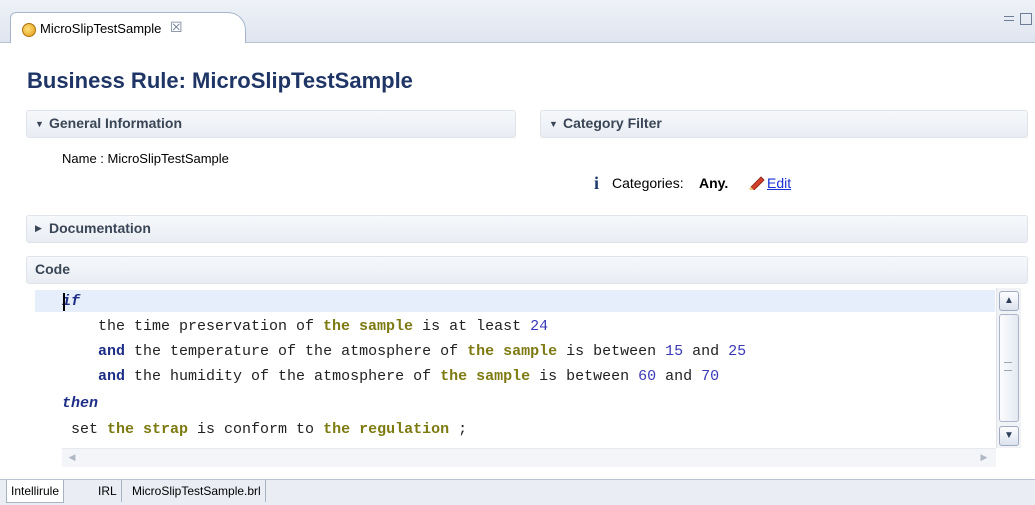 The height and width of the screenshot is (505, 1035). Describe the element at coordinates (737, 351) in the screenshot. I see `code-token: 25` at that location.